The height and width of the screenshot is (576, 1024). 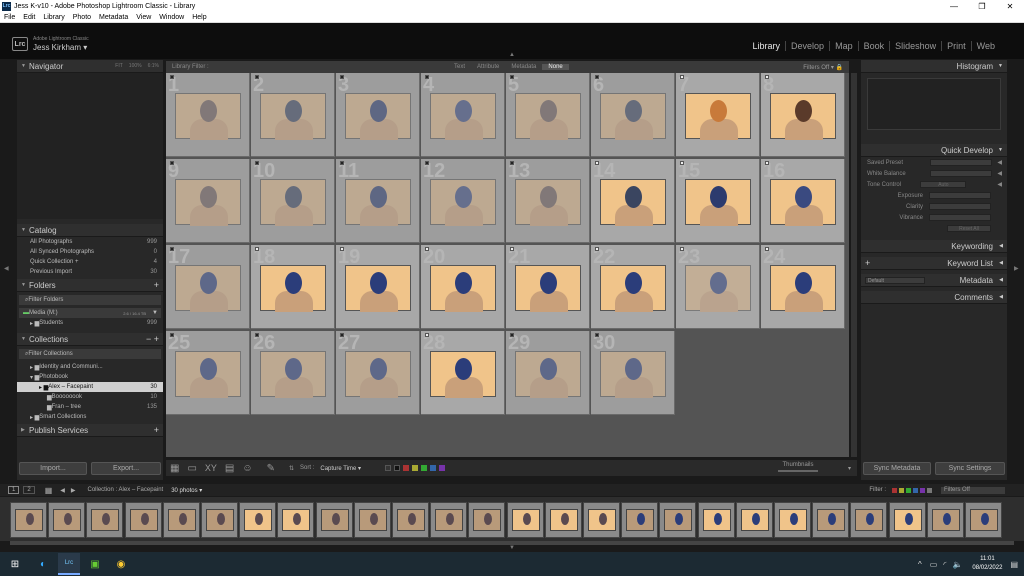 What do you see at coordinates (397, 468) in the screenshot?
I see `reject-flag-icon` at bounding box center [397, 468].